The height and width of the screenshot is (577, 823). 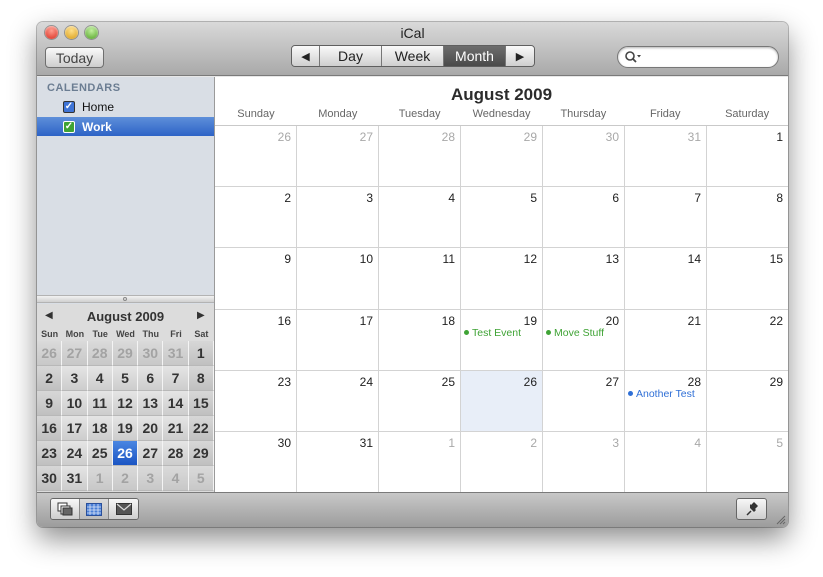 What do you see at coordinates (502, 339) in the screenshot?
I see `day-cell: 19 Test Event` at bounding box center [502, 339].